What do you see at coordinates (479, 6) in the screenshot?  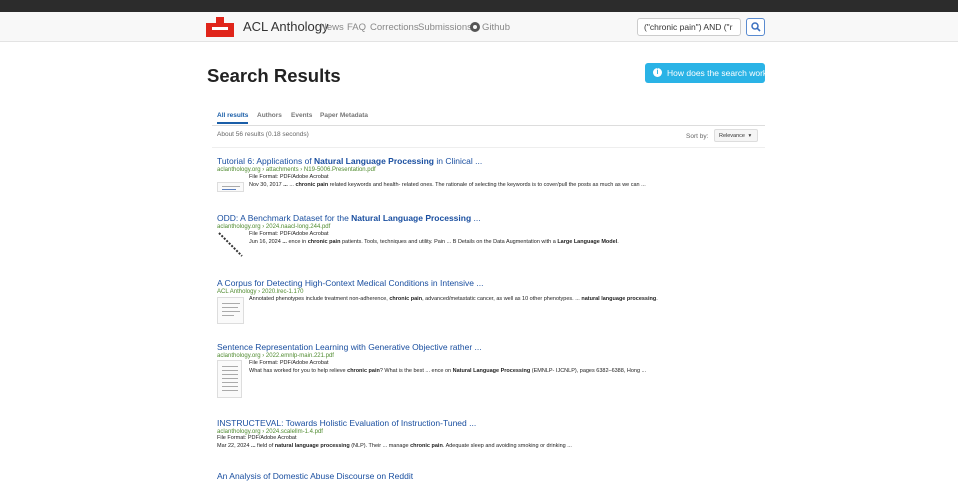 I see `window-top-bar` at bounding box center [479, 6].